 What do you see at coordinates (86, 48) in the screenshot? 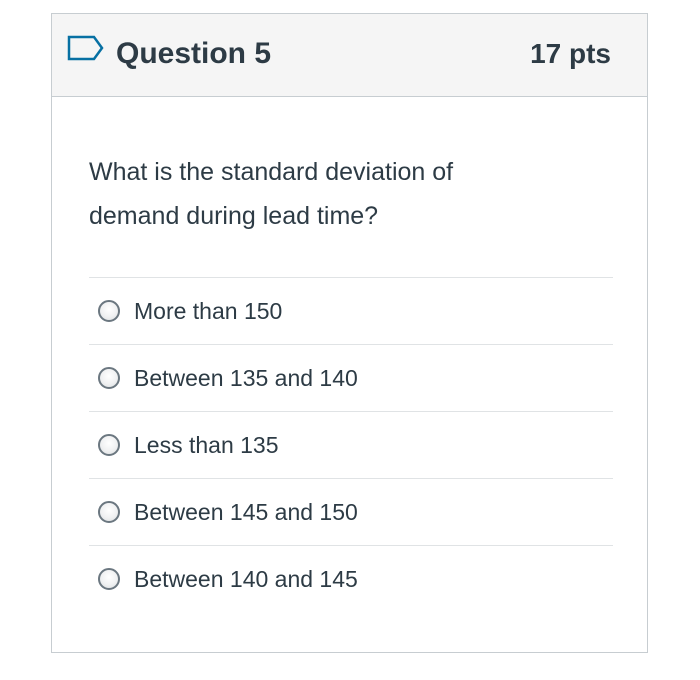
I see `flag-question-icon` at bounding box center [86, 48].